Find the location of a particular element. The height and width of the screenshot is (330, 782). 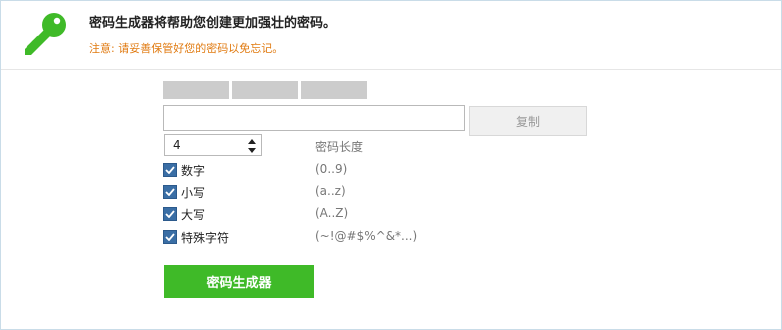

option-label: 小写 is located at coordinates (193, 193).